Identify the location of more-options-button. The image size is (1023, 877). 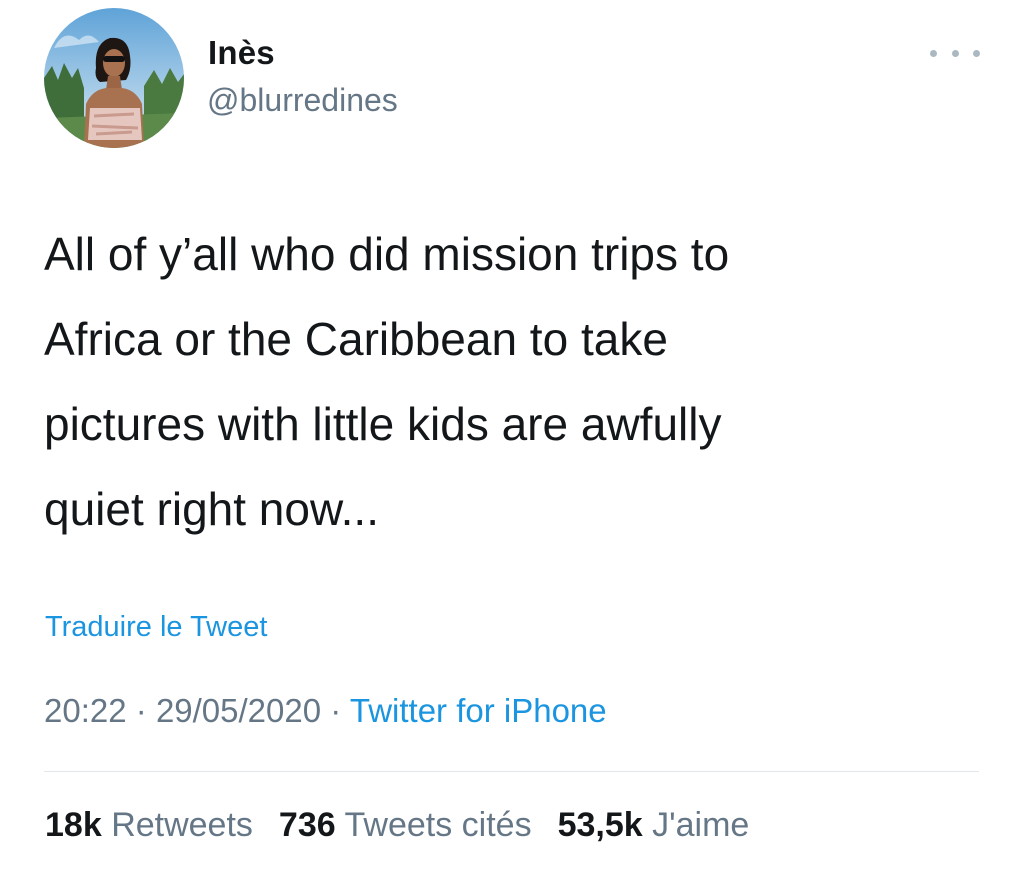
(955, 53).